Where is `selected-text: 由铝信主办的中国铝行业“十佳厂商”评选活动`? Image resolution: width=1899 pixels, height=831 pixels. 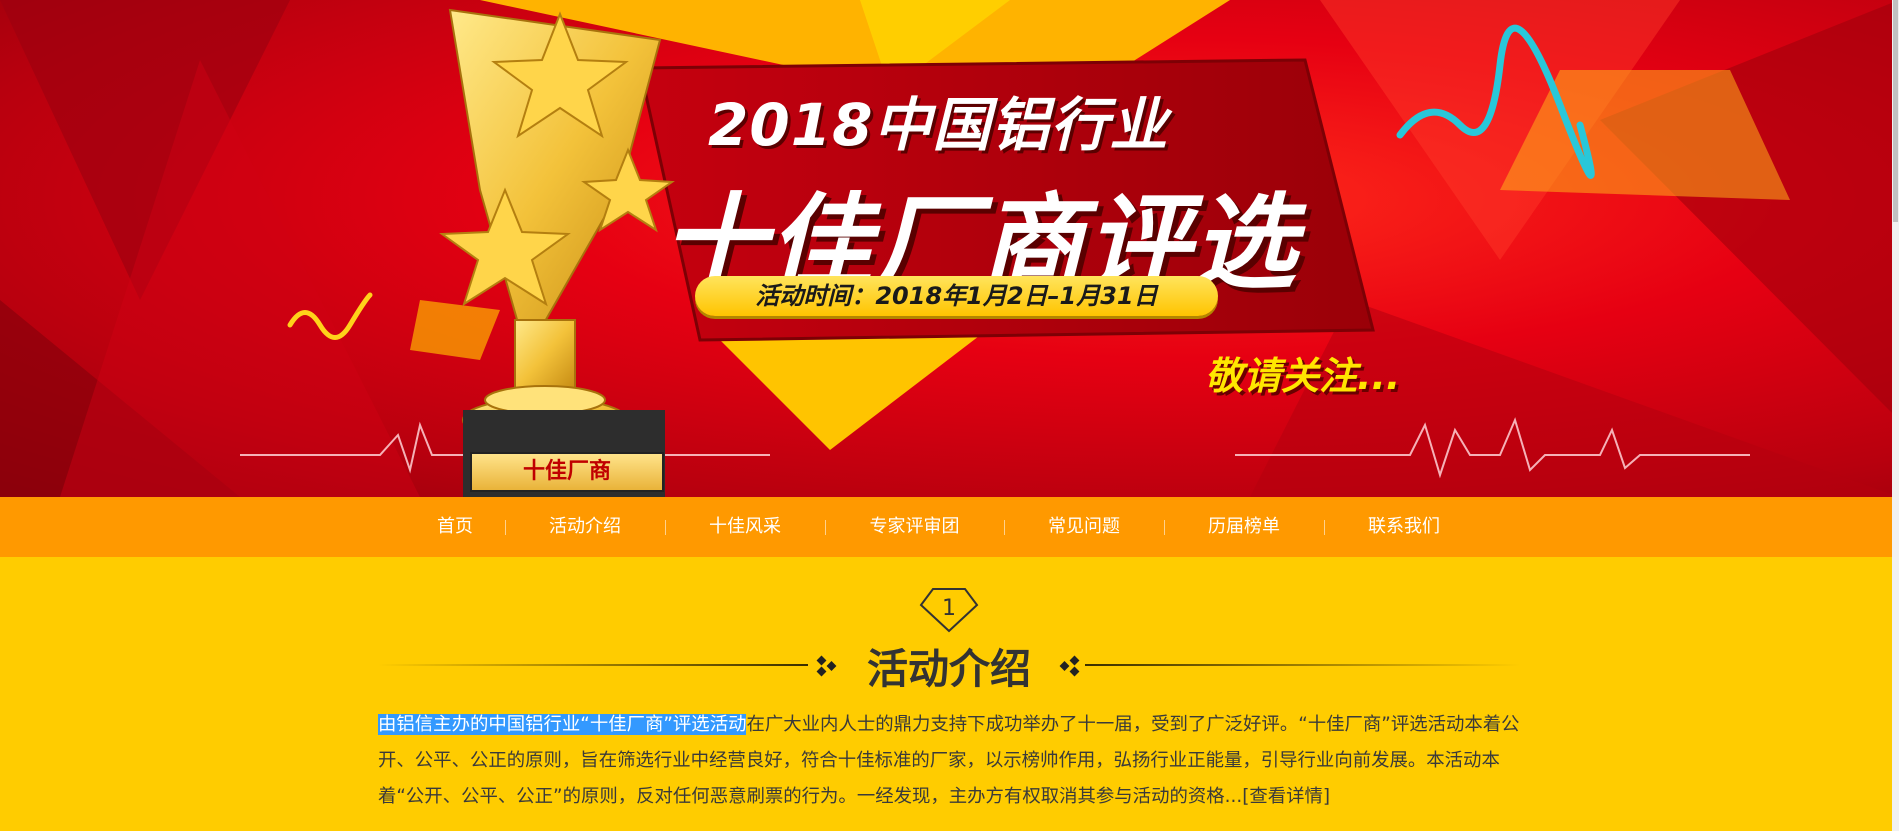 selected-text: 由铝信主办的中国铝行业“十佳厂商”评选活动 is located at coordinates (562, 724).